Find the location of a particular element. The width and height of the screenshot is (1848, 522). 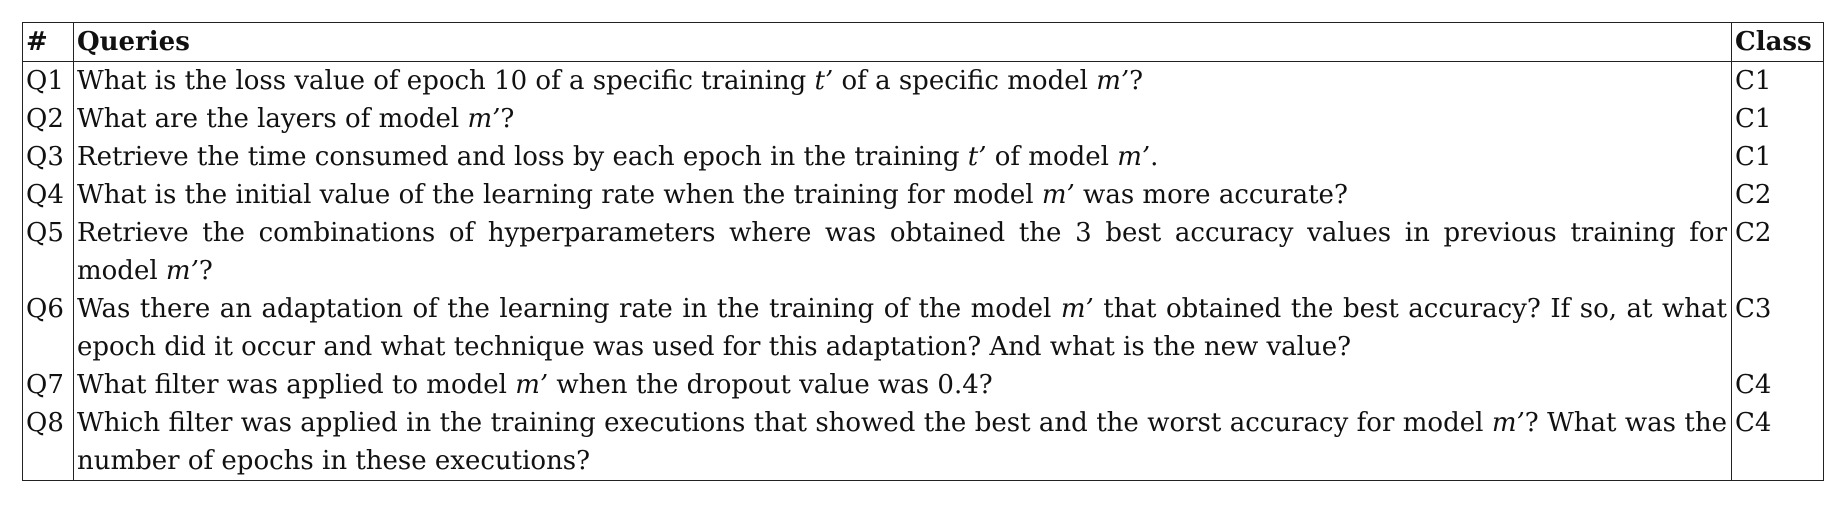

table-row: Q2 What are the layers of model m’? C1 is located at coordinates (923, 119).